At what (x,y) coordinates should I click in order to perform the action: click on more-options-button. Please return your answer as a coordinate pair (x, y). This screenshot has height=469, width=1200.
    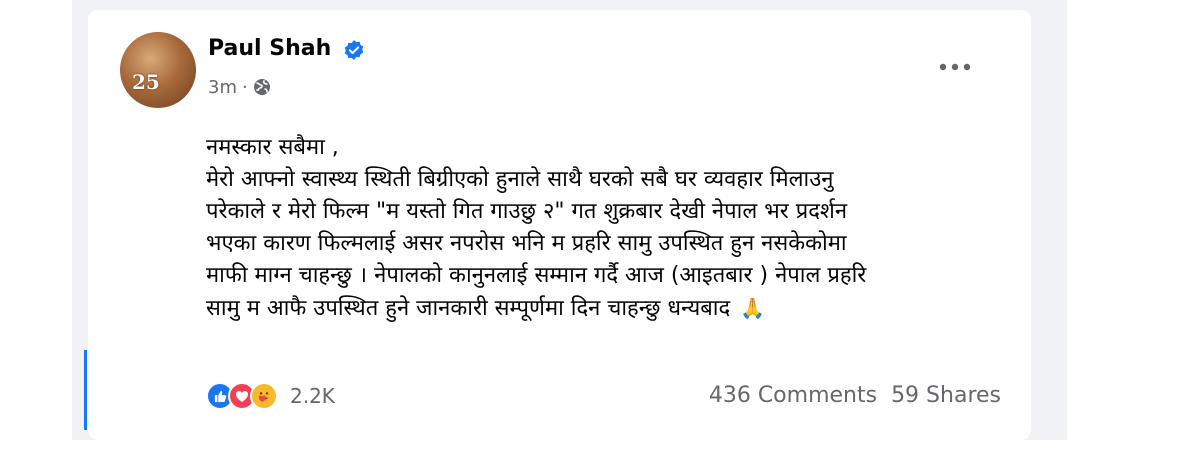
    Looking at the image, I should click on (955, 67).